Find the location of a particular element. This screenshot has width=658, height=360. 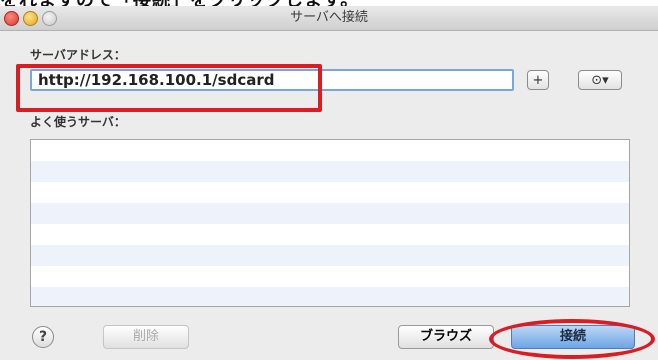

help-button: ? is located at coordinates (43, 337).